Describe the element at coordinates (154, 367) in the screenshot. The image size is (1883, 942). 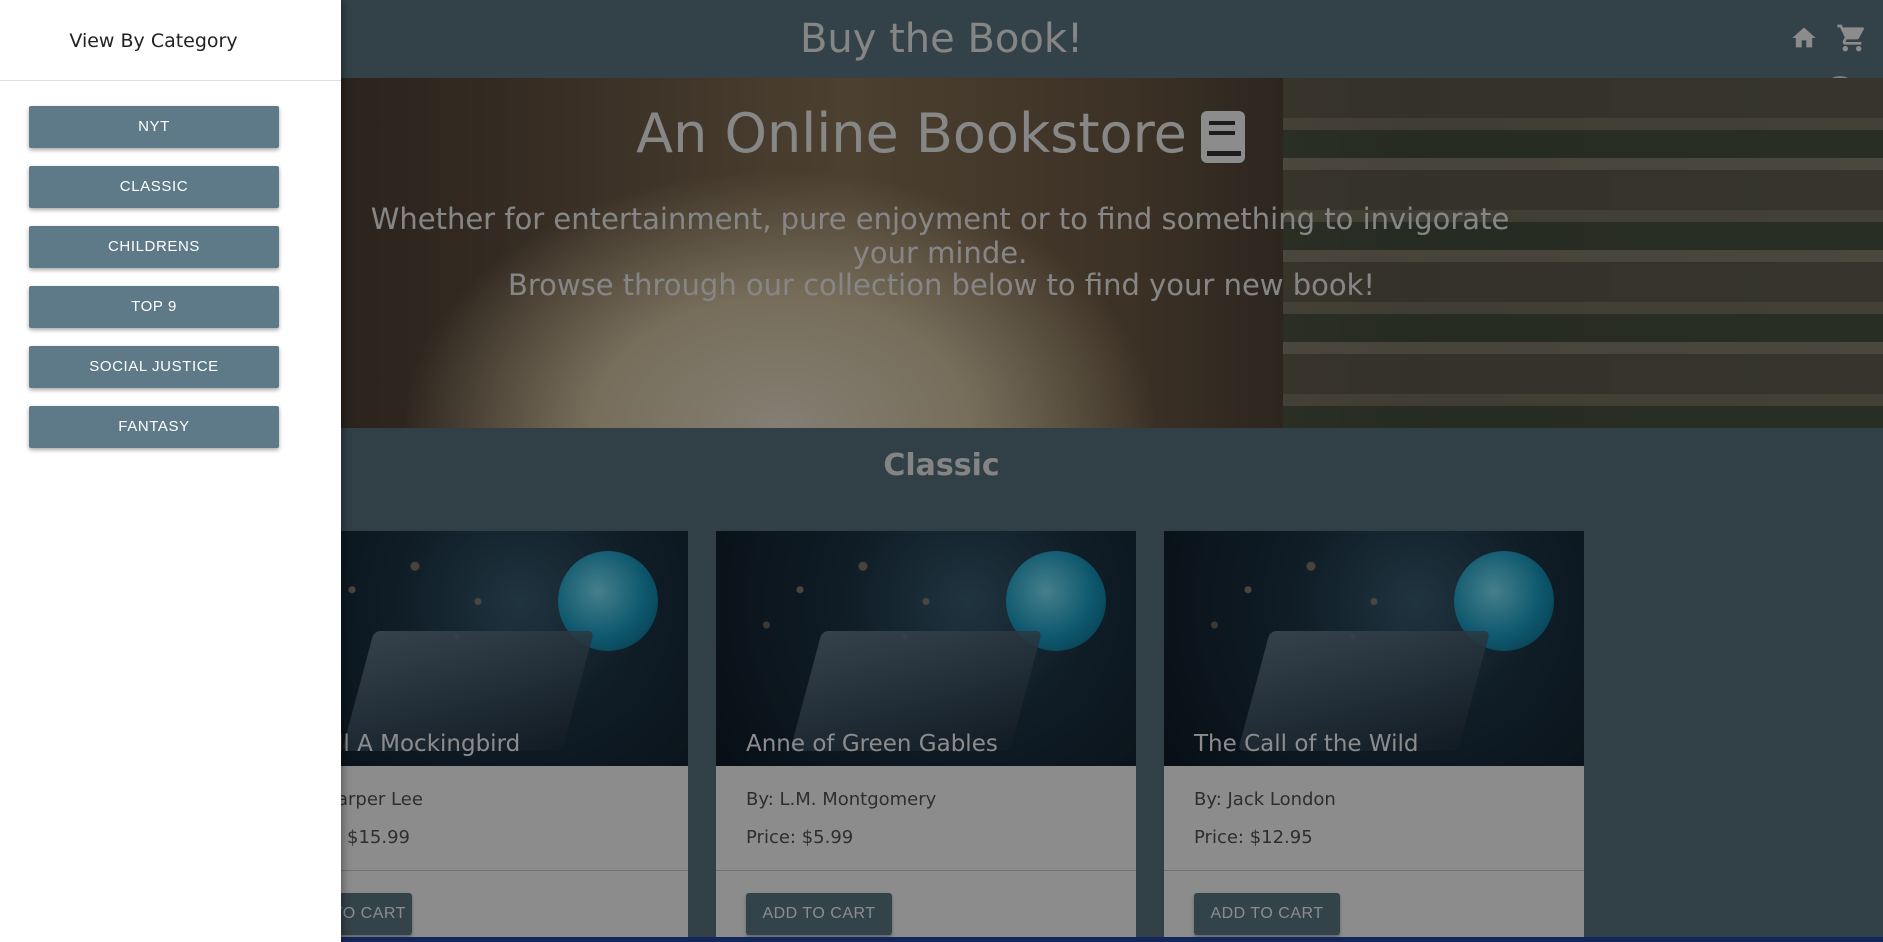
I see `category-button-social-justice: SOCIAL JUSTICE` at that location.